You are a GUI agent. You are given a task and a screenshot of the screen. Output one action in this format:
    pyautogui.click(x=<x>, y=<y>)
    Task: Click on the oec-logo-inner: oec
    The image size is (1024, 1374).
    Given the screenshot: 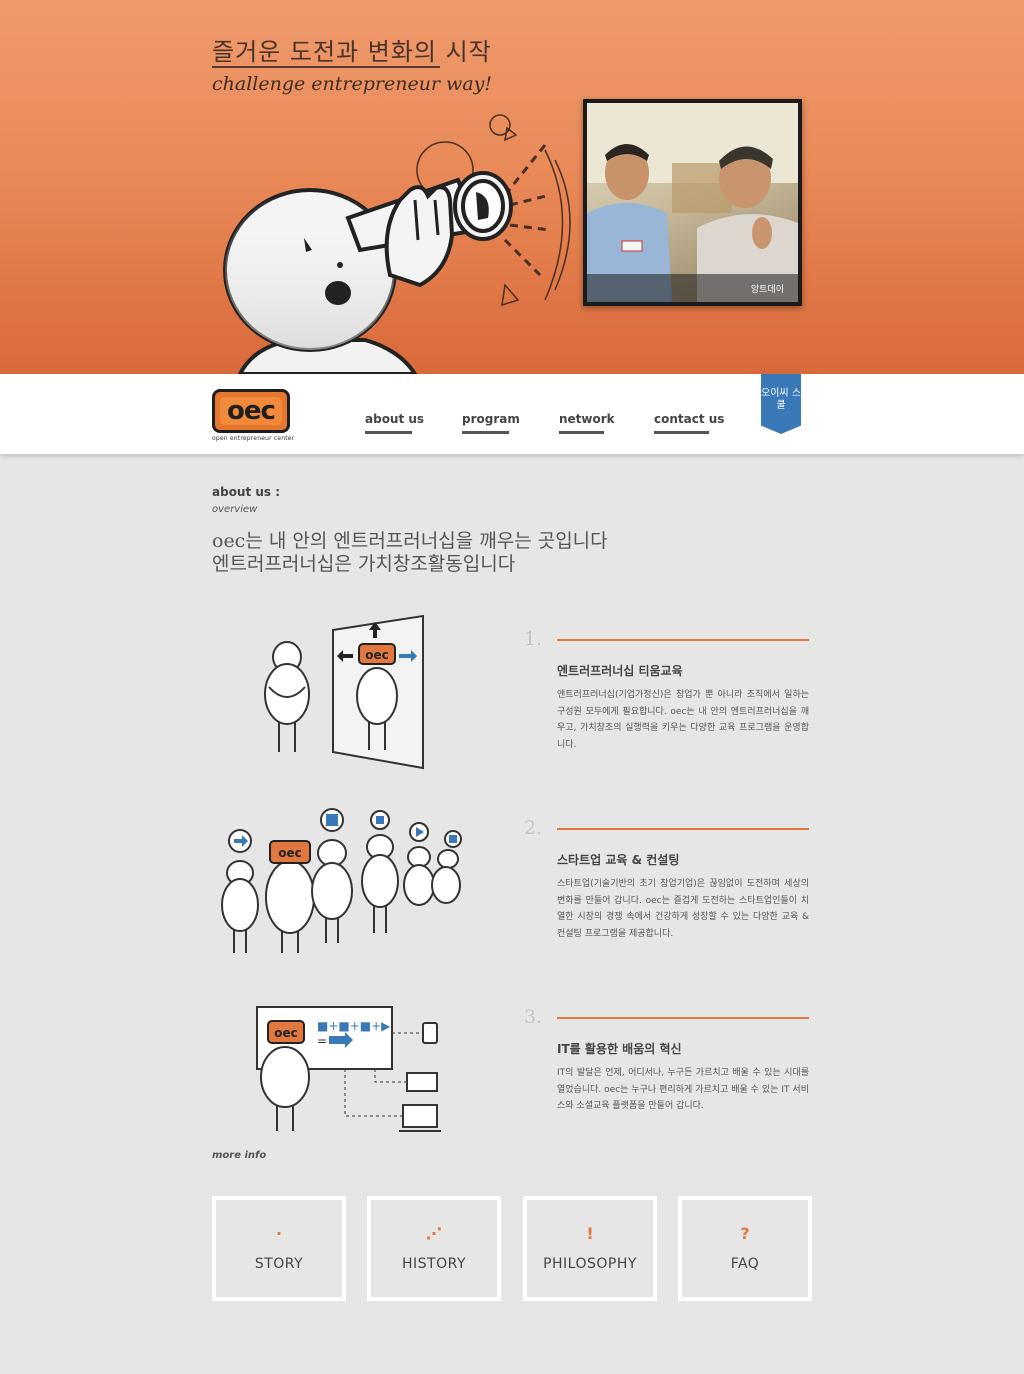 What is the action you would take?
    pyautogui.click(x=251, y=411)
    